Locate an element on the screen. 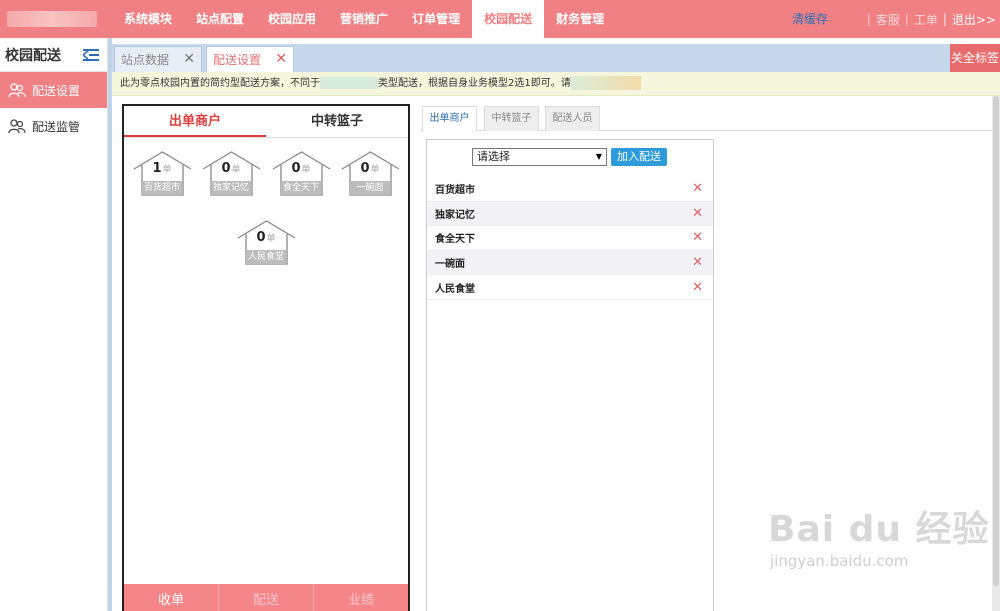 This screenshot has height=611, width=1000. collapse-menu-icon is located at coordinates (91, 55).